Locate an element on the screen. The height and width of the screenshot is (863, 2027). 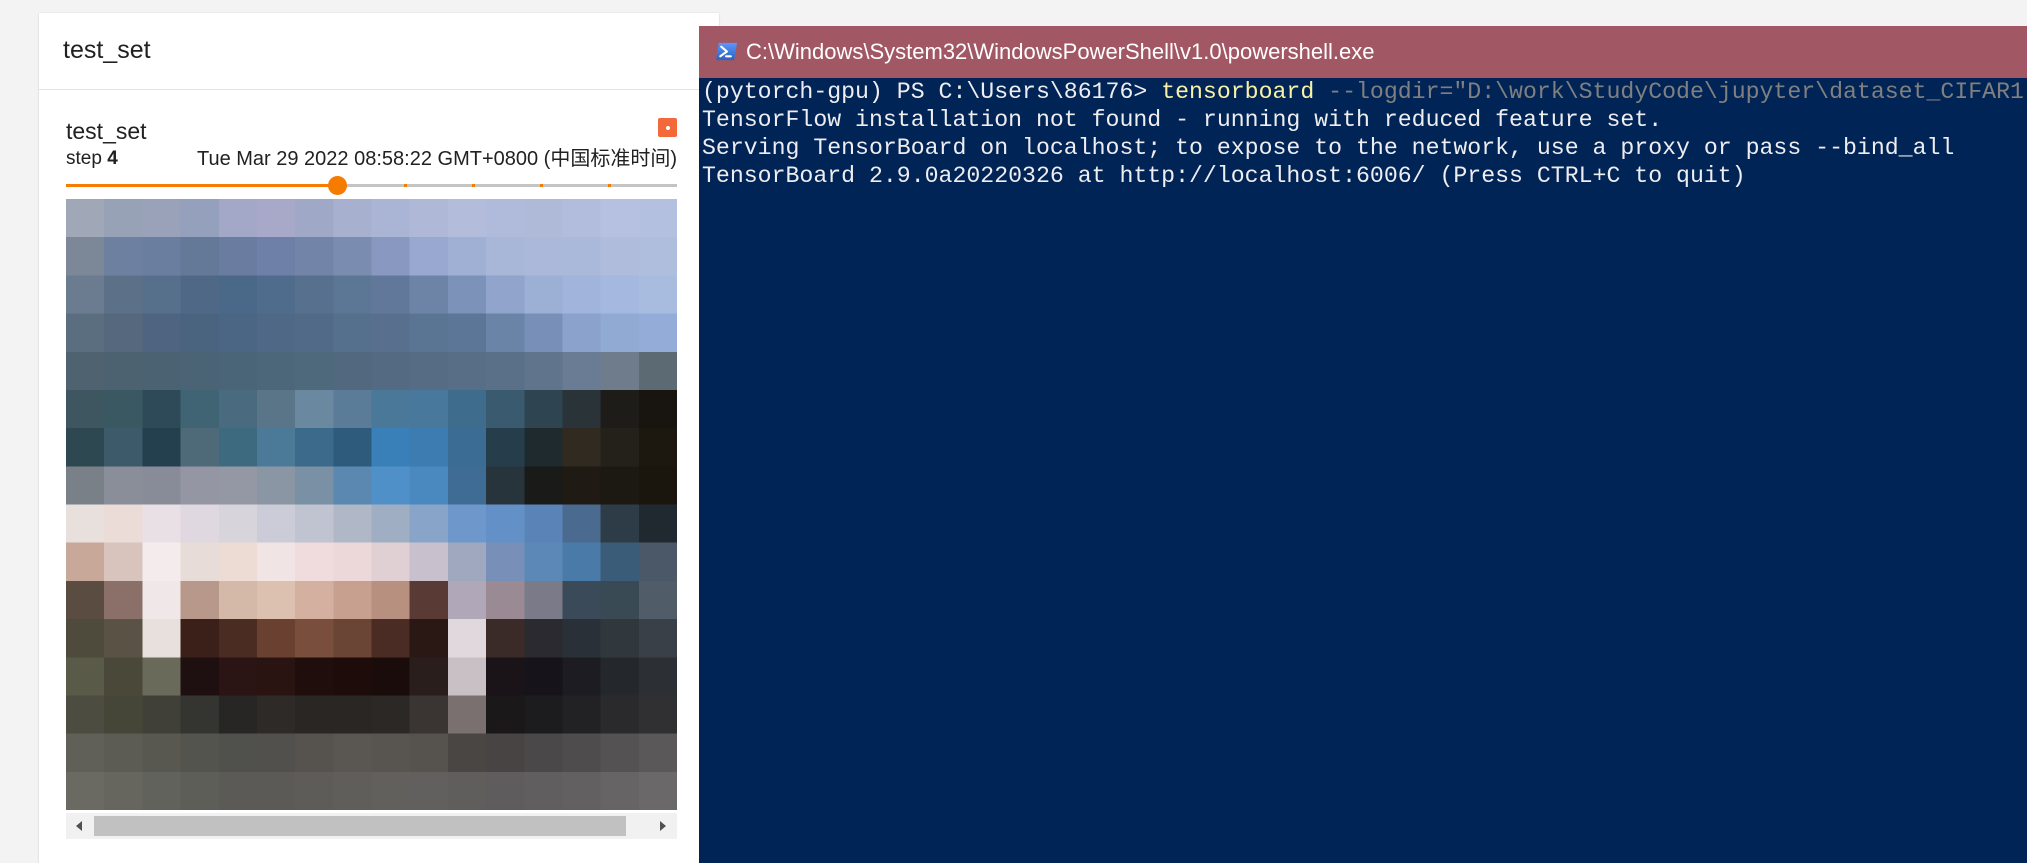
slider-knob is located at coordinates (338, 185).